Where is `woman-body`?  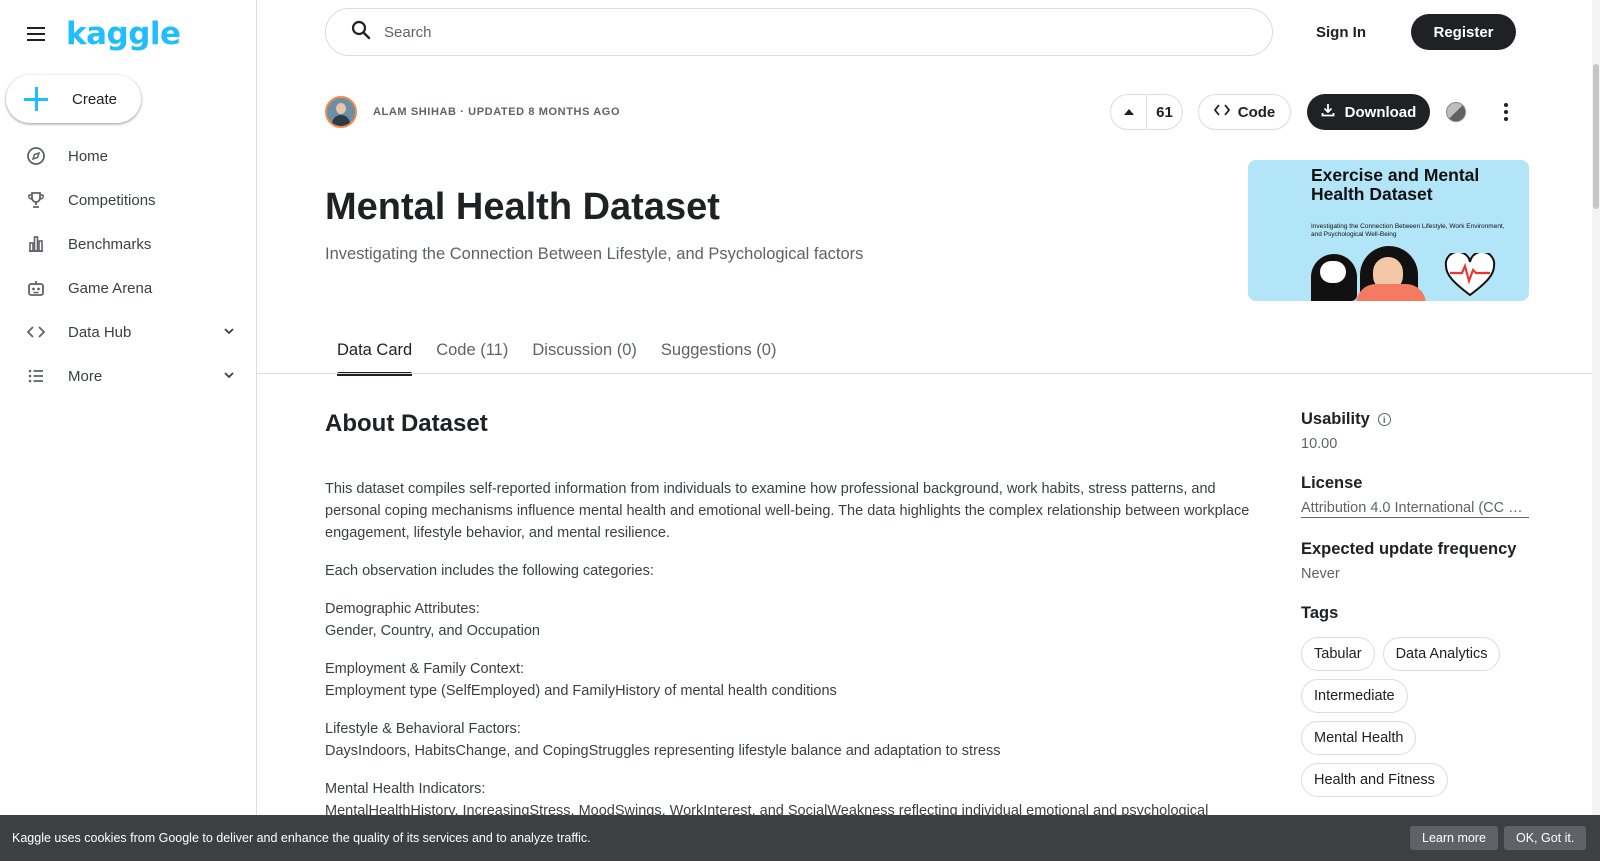 woman-body is located at coordinates (1391, 292).